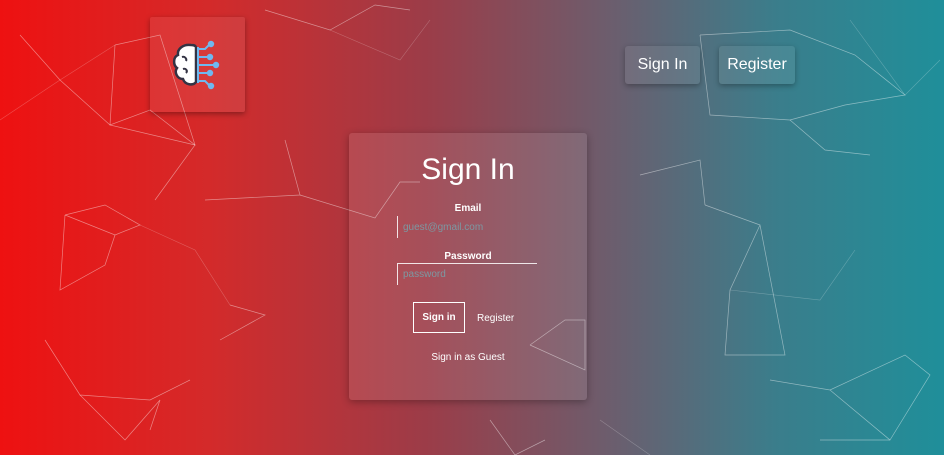 Image resolution: width=944 pixels, height=455 pixels. I want to click on brain-circuit-icon, so click(195, 64).